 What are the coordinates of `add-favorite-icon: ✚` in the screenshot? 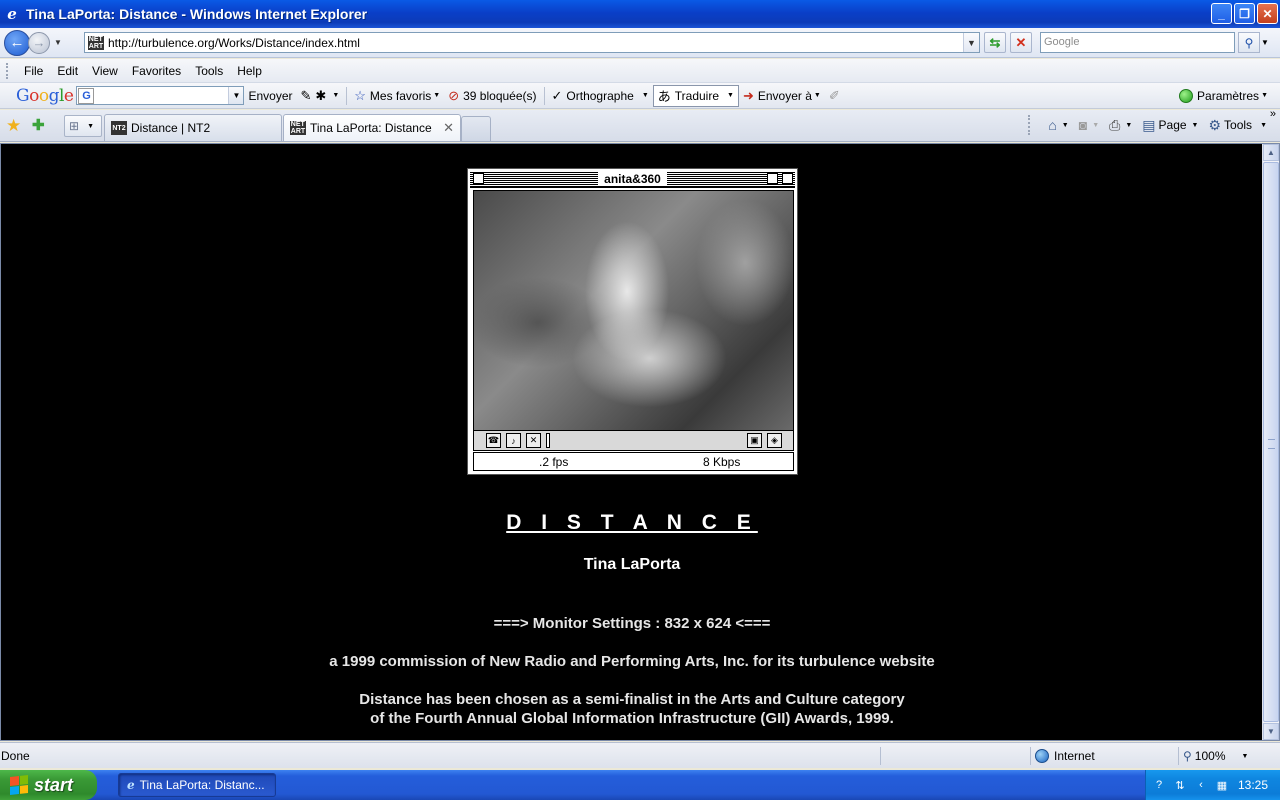 It's located at (38, 125).